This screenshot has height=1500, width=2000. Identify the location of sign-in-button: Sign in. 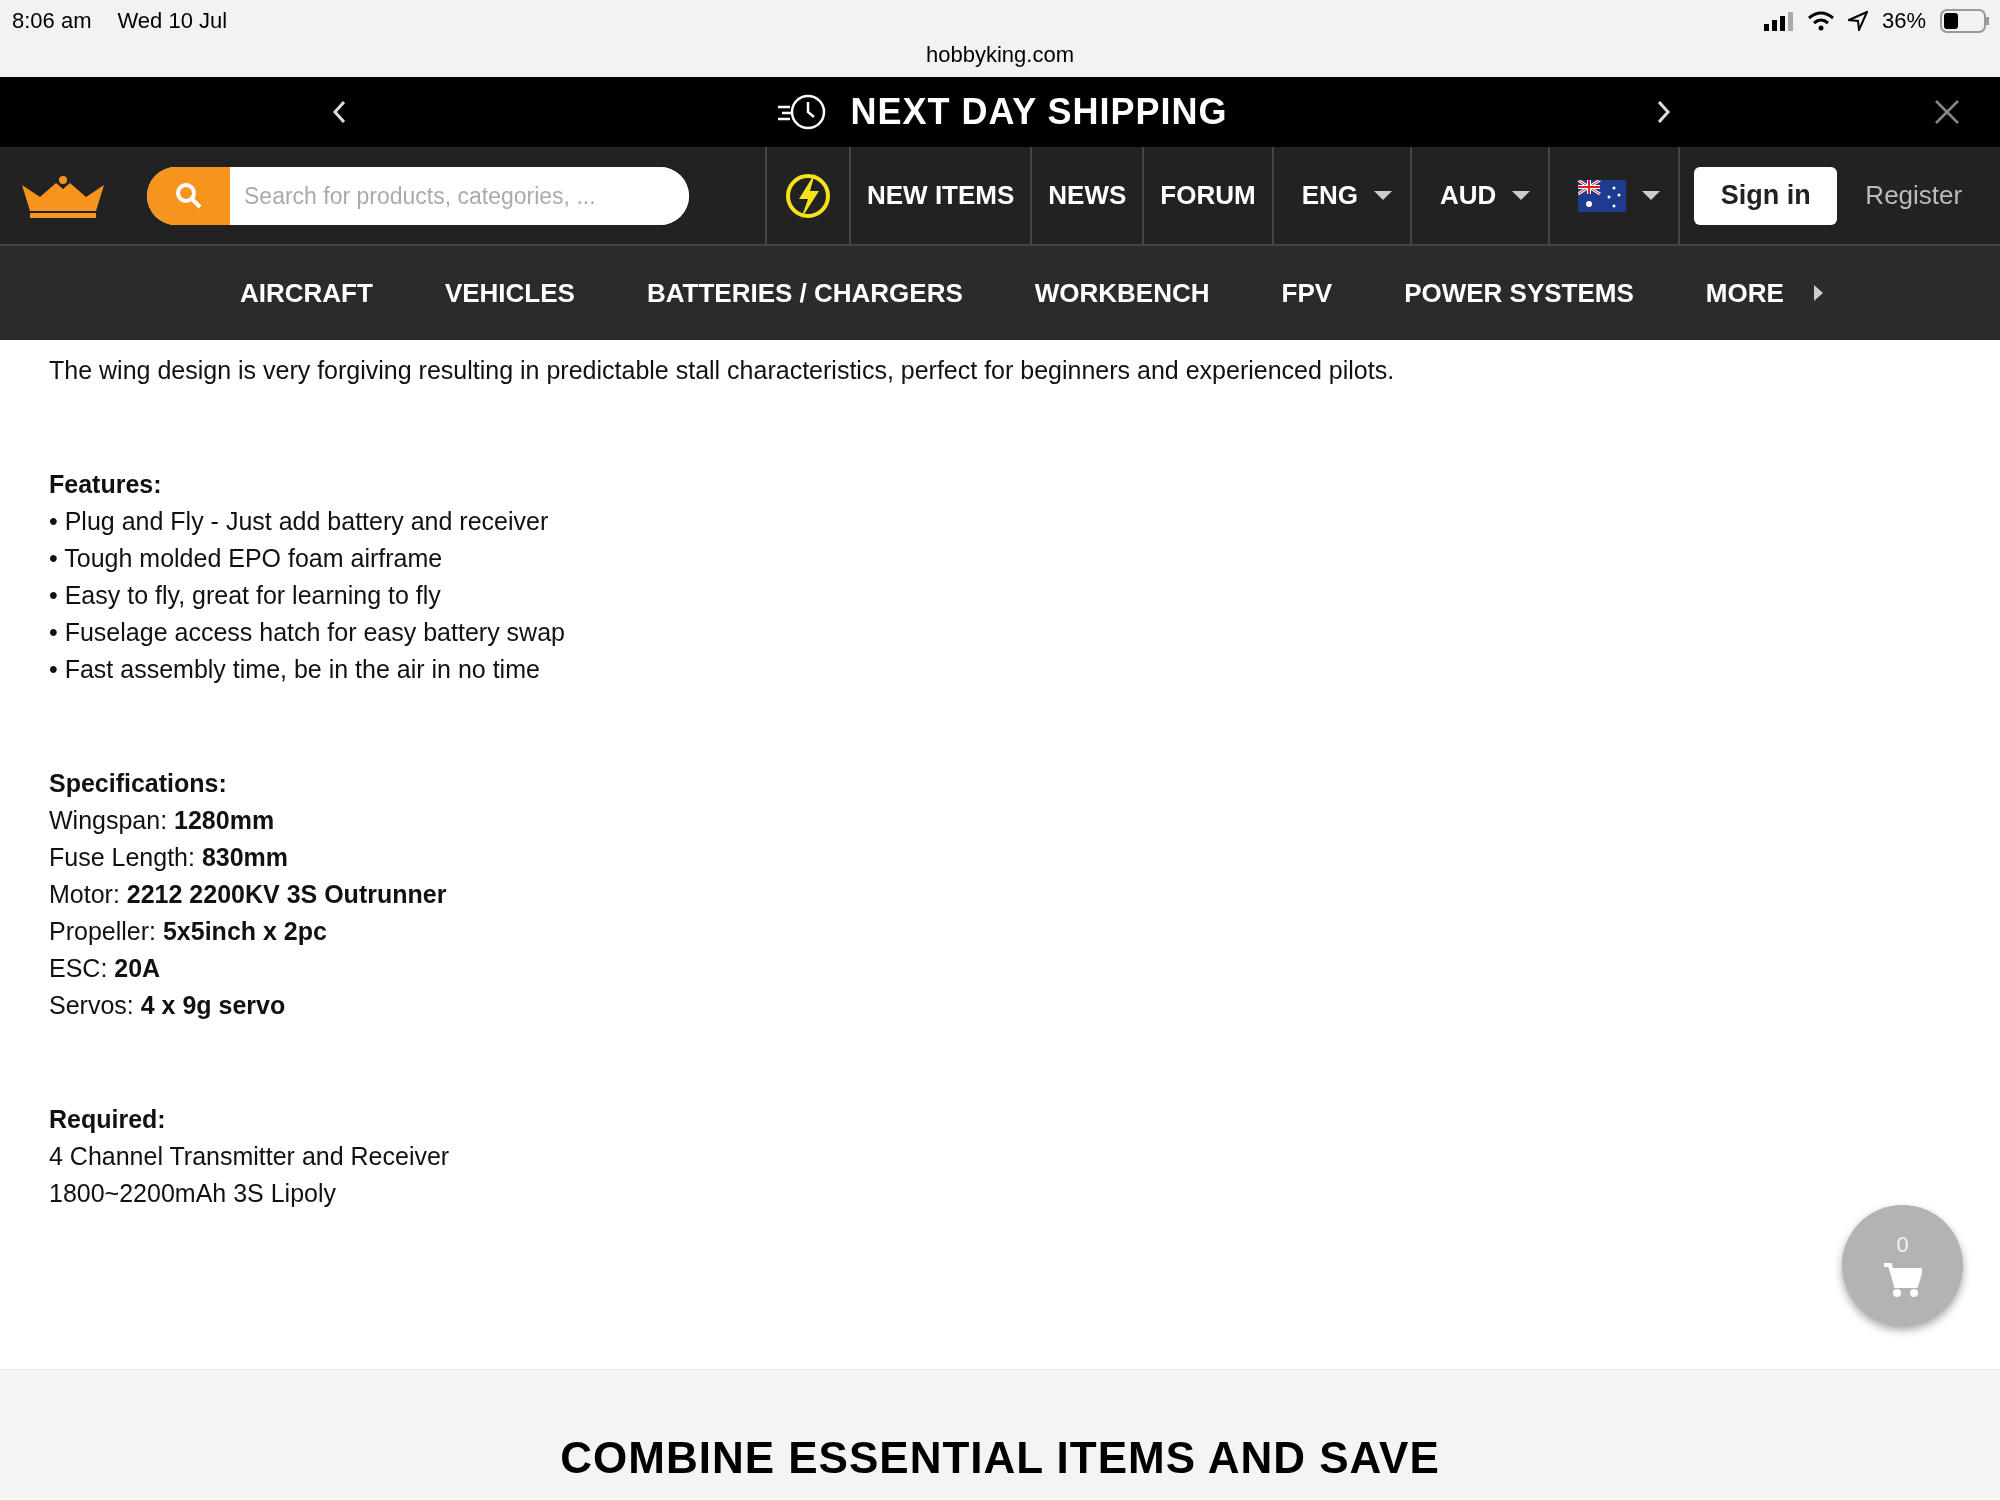
(1766, 195).